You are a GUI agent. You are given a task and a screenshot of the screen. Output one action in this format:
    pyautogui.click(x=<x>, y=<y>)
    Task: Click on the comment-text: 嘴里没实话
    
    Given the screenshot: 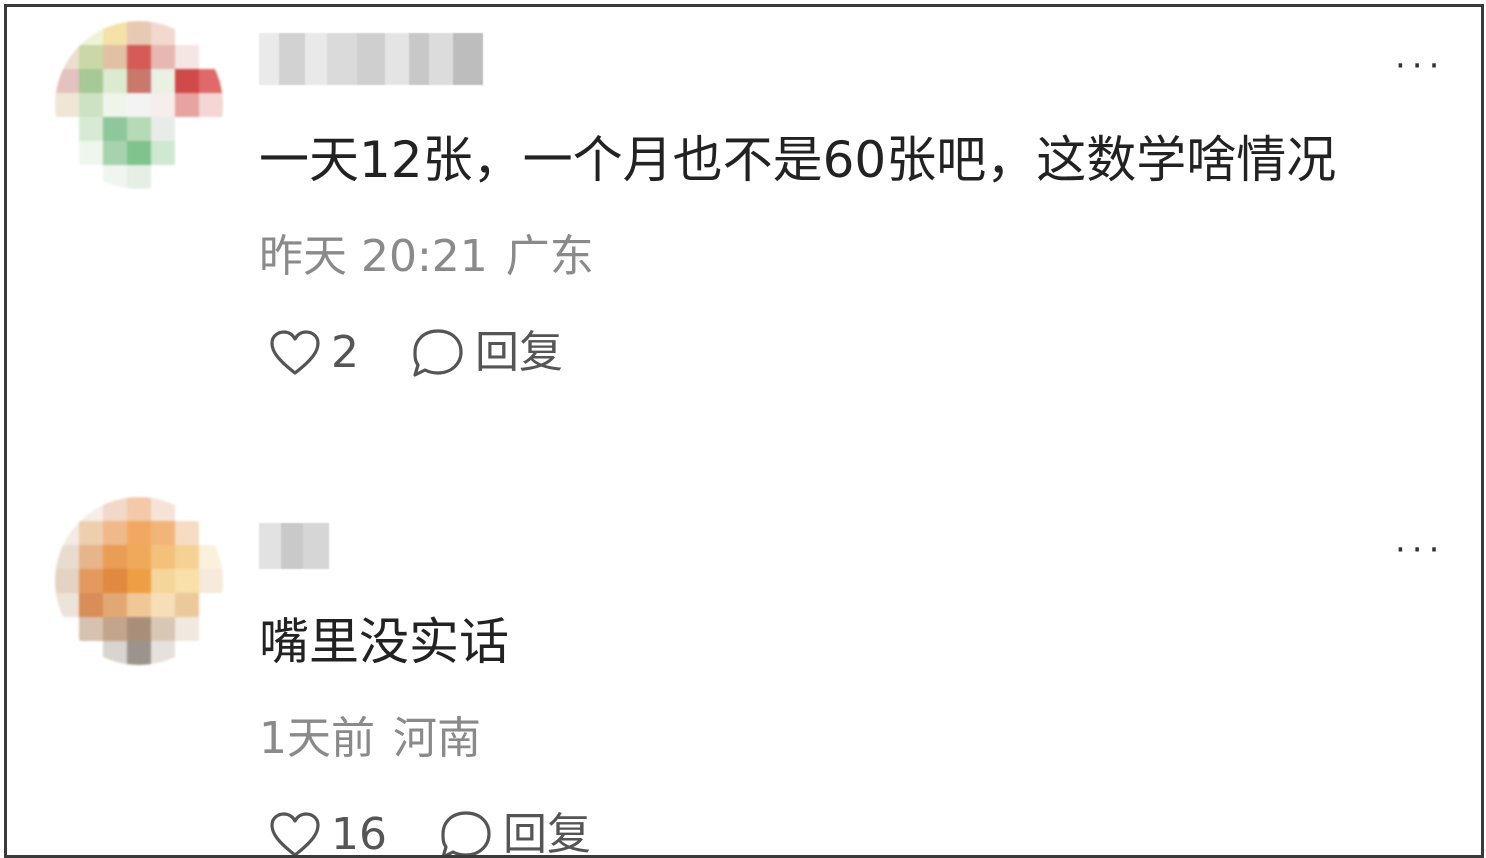 What is the action you would take?
    pyautogui.click(x=384, y=642)
    